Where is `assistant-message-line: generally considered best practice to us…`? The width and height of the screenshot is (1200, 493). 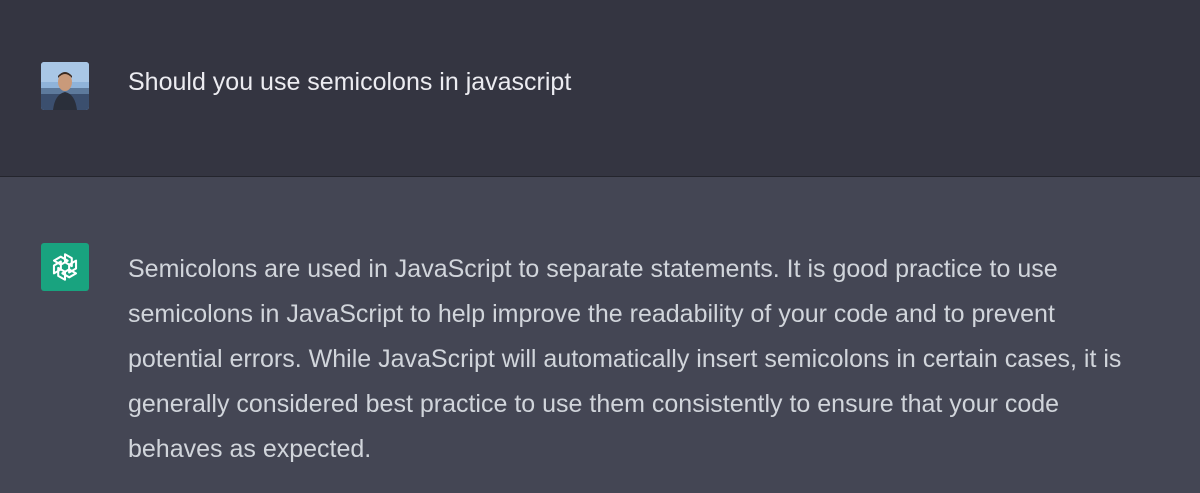
assistant-message-line: generally considered best practice to us… is located at coordinates (594, 404).